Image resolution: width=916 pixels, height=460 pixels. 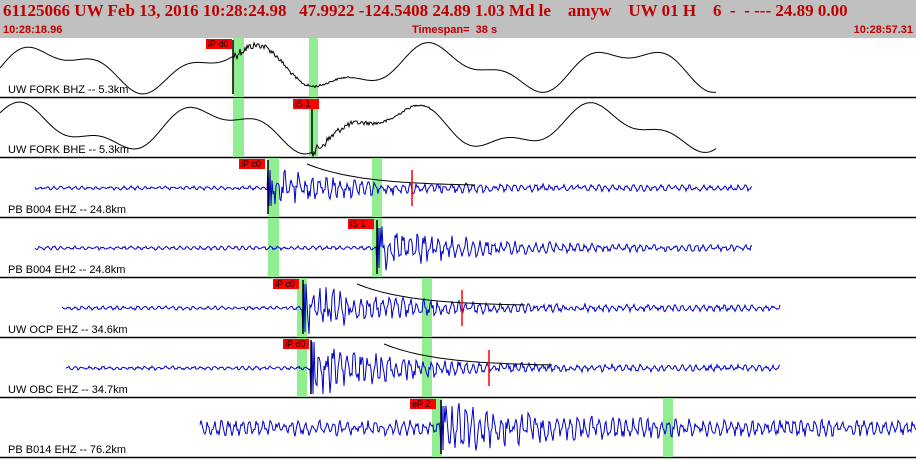 I want to click on end-time: 10:28:57.31, so click(x=883, y=30).